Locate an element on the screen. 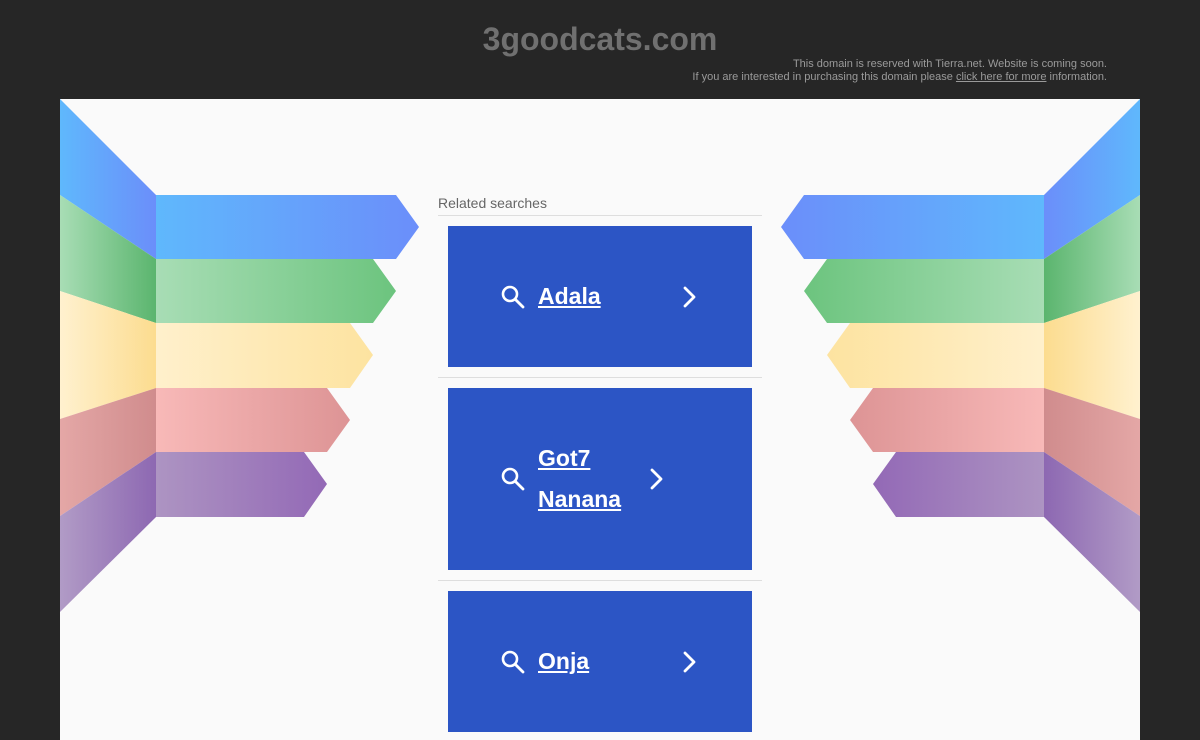 This screenshot has height=740, width=1200. related-searches-title: Related searches is located at coordinates (600, 205).